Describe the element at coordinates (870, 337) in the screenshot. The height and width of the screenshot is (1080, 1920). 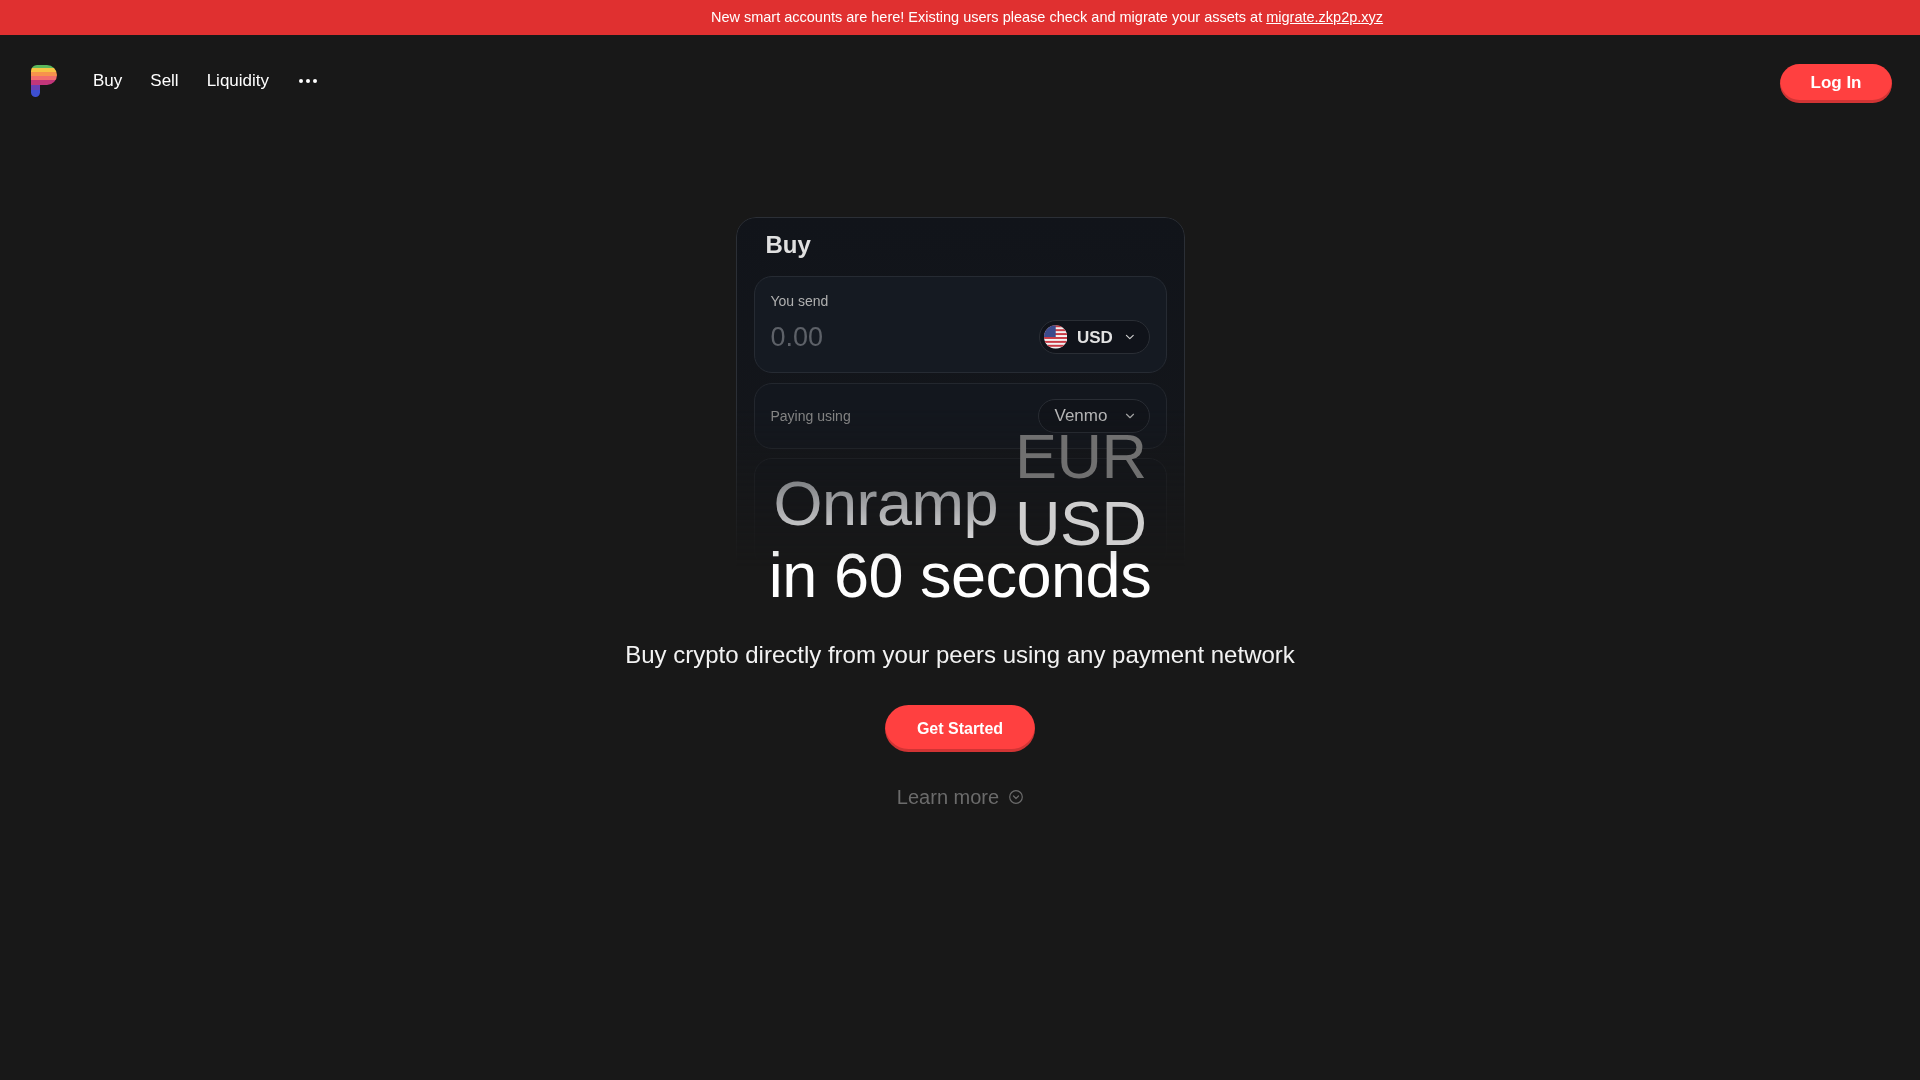
I see `amount-input: 0.00` at that location.